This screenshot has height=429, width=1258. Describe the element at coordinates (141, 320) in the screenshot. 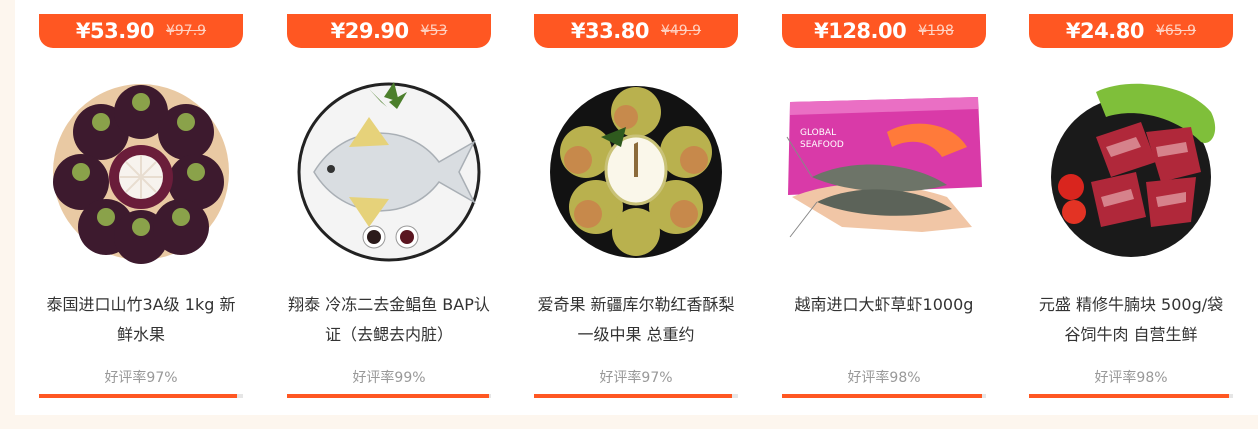

I see `product-title: 泰国进口山竹3A级 1kg 新鲜水果` at that location.